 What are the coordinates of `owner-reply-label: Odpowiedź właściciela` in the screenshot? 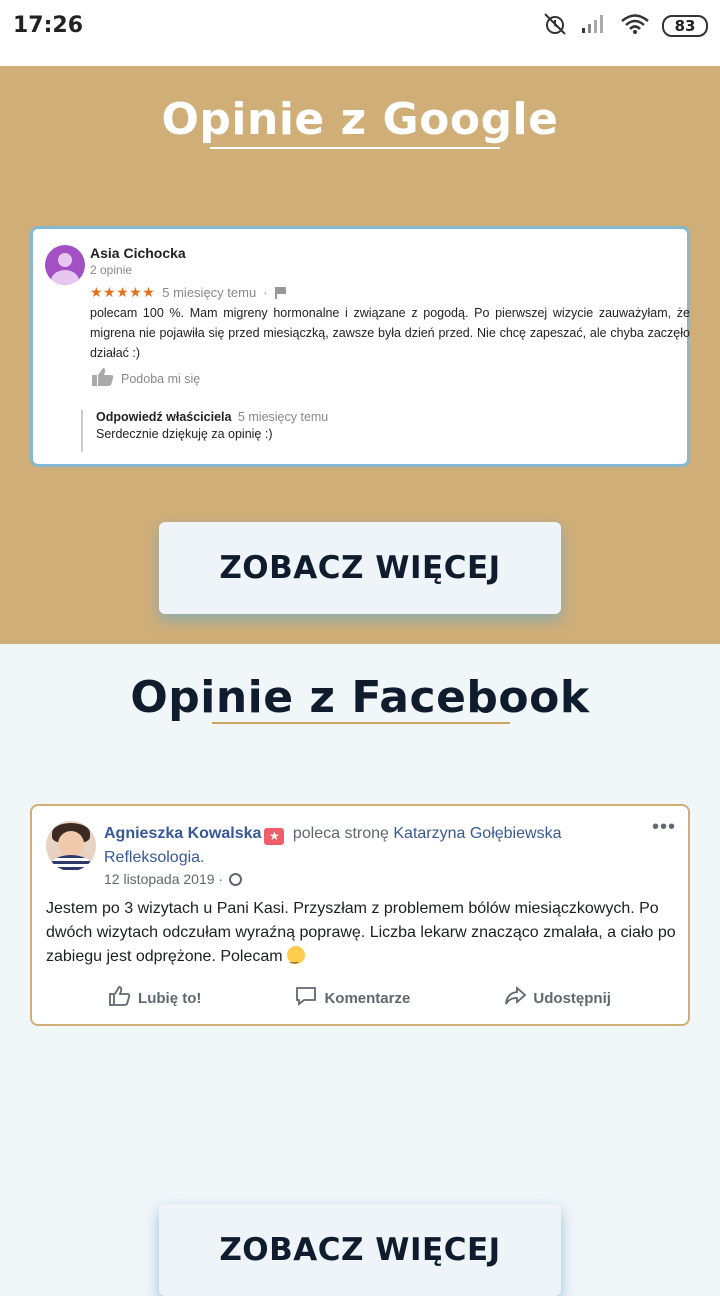 It's located at (164, 417).